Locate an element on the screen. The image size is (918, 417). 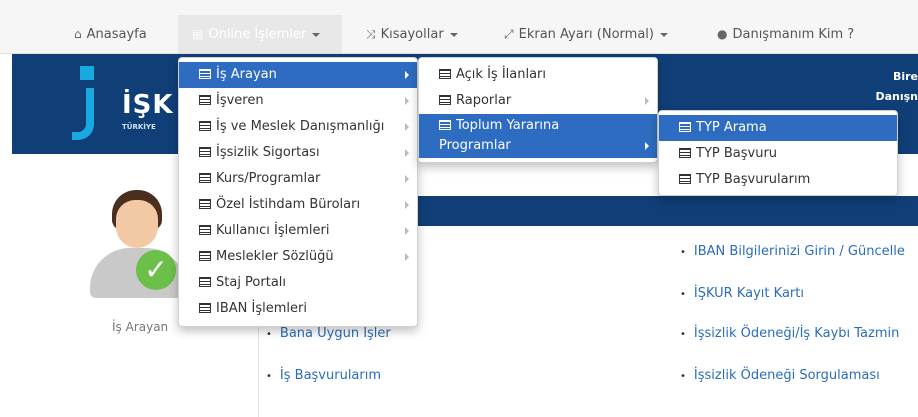
link-unemployment-benefit: • İşsizlik Ödeneği/İş Kaybı Tazmin is located at coordinates (789, 333).